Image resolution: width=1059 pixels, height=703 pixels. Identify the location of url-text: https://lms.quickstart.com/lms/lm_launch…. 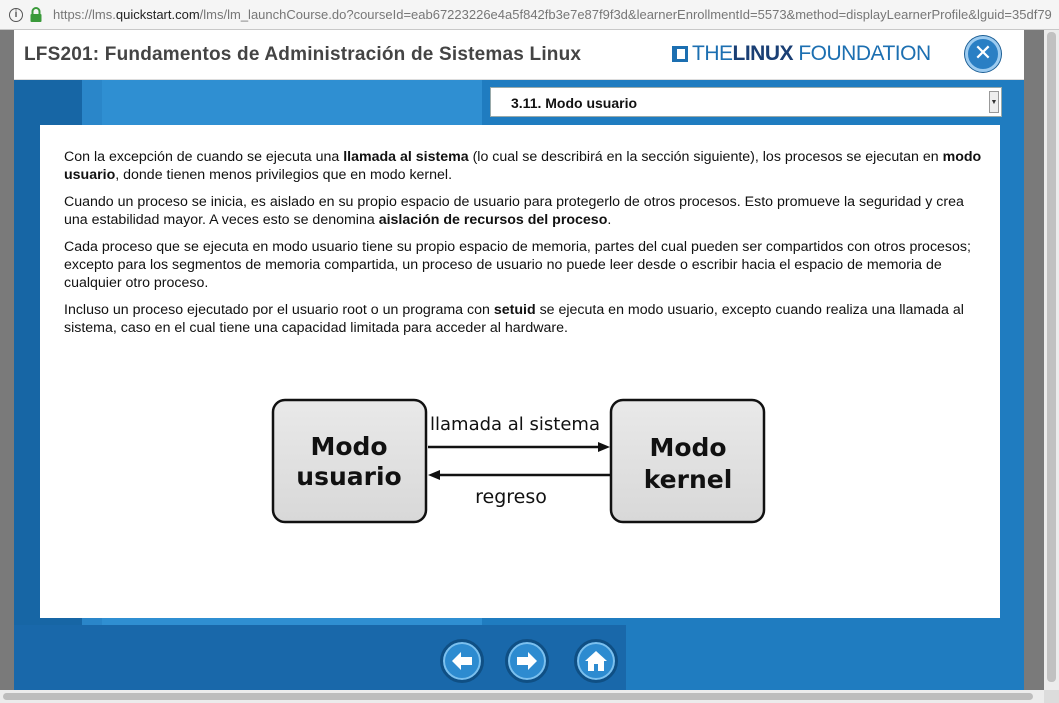
(553, 14).